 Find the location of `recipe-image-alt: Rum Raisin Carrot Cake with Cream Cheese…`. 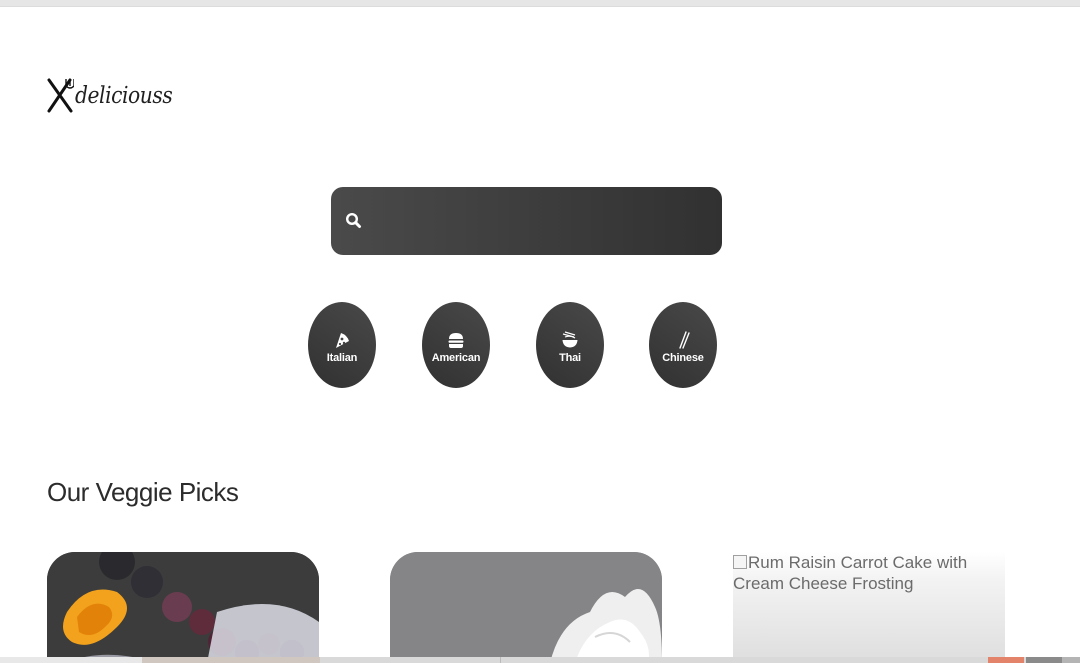

recipe-image-alt: Rum Raisin Carrot Cake with Cream Cheese… is located at coordinates (850, 573).